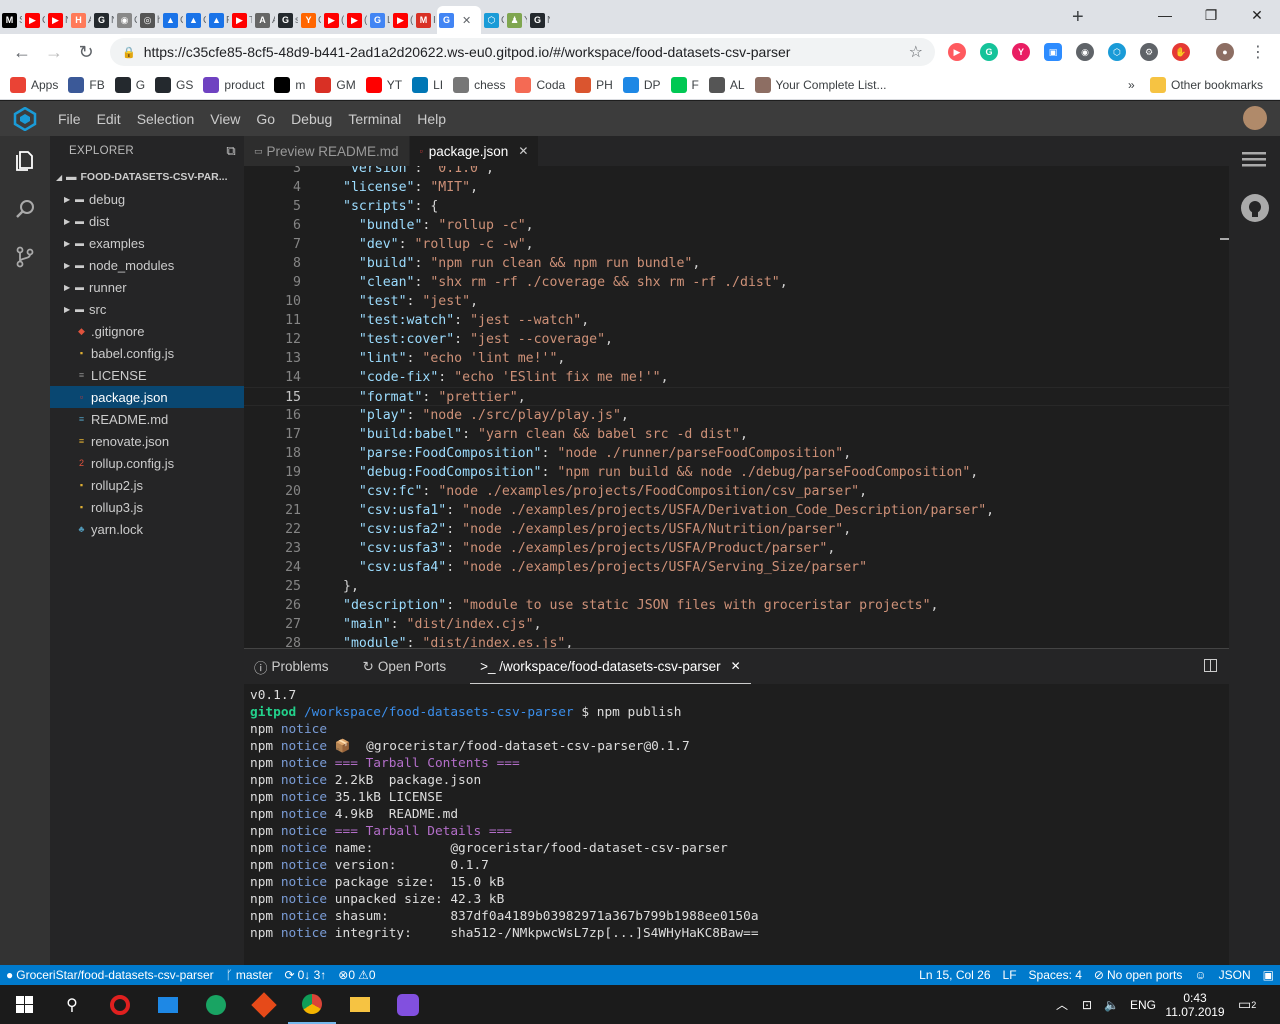  Describe the element at coordinates (34, 84) in the screenshot. I see `bookmark-item: Apps` at that location.